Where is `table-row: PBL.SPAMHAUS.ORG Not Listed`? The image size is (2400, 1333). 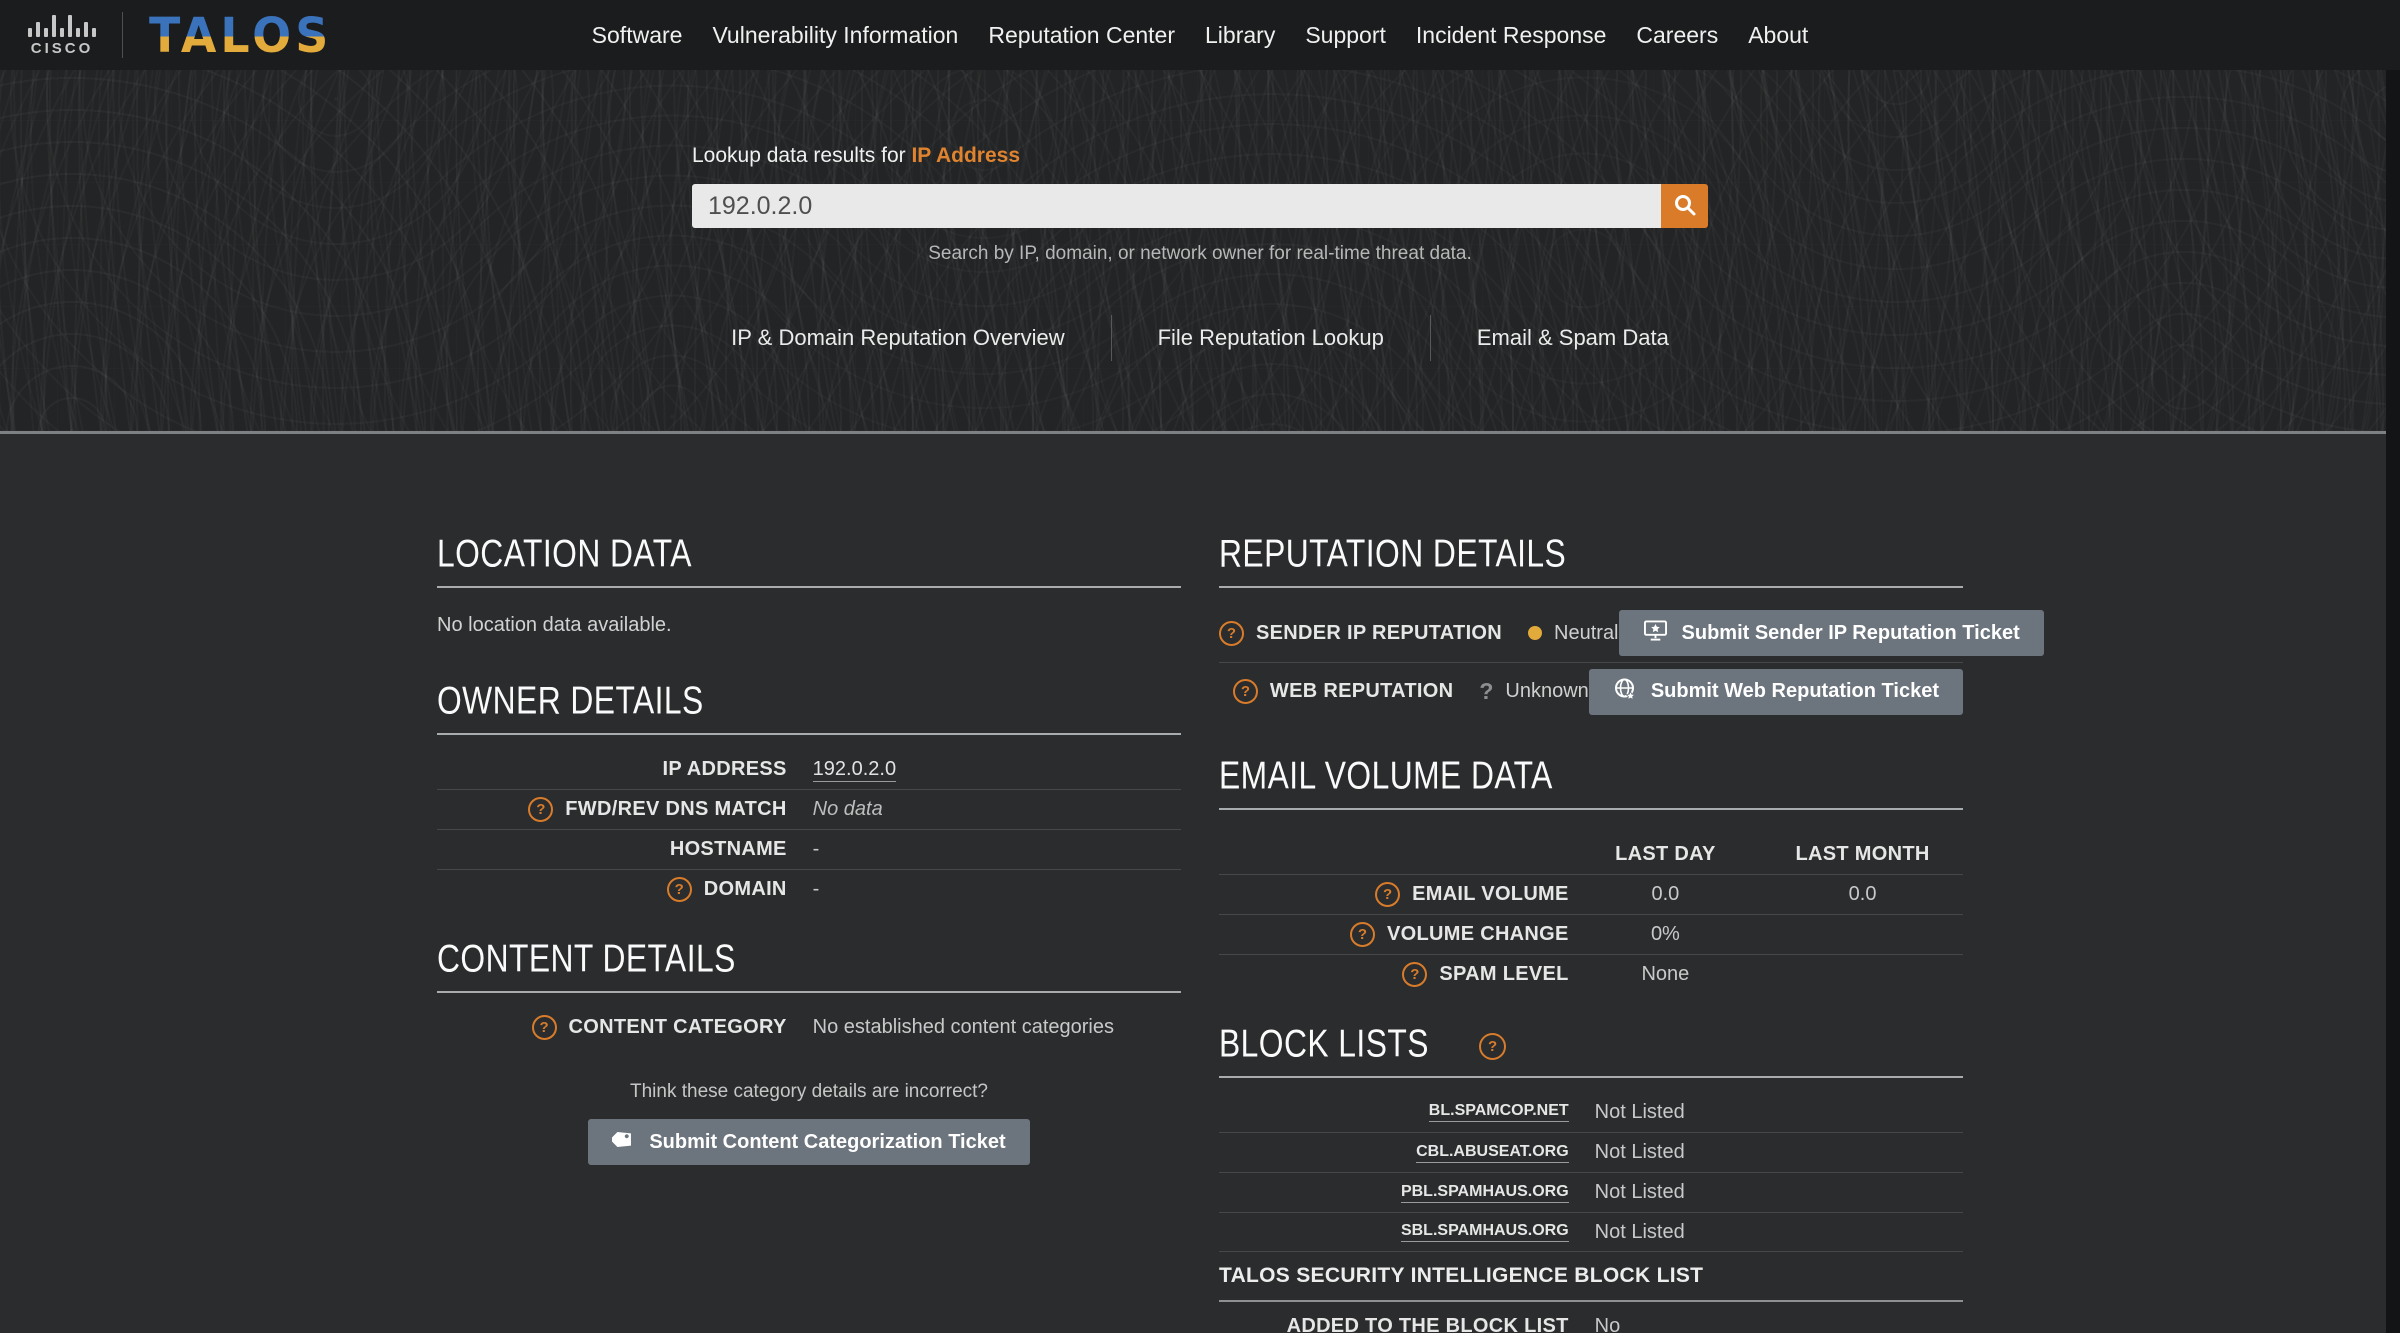
table-row: PBL.SPAMHAUS.ORG Not Listed is located at coordinates (1591, 1192).